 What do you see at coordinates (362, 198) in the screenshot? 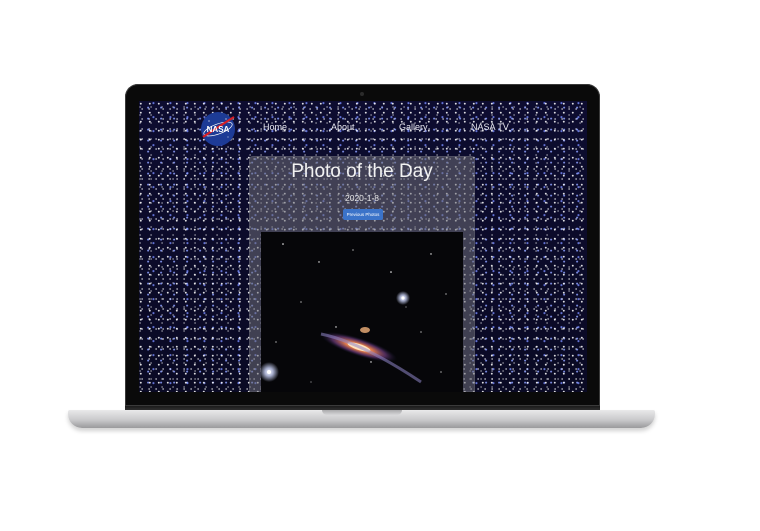
I see `photo-date: 2020-1-8` at bounding box center [362, 198].